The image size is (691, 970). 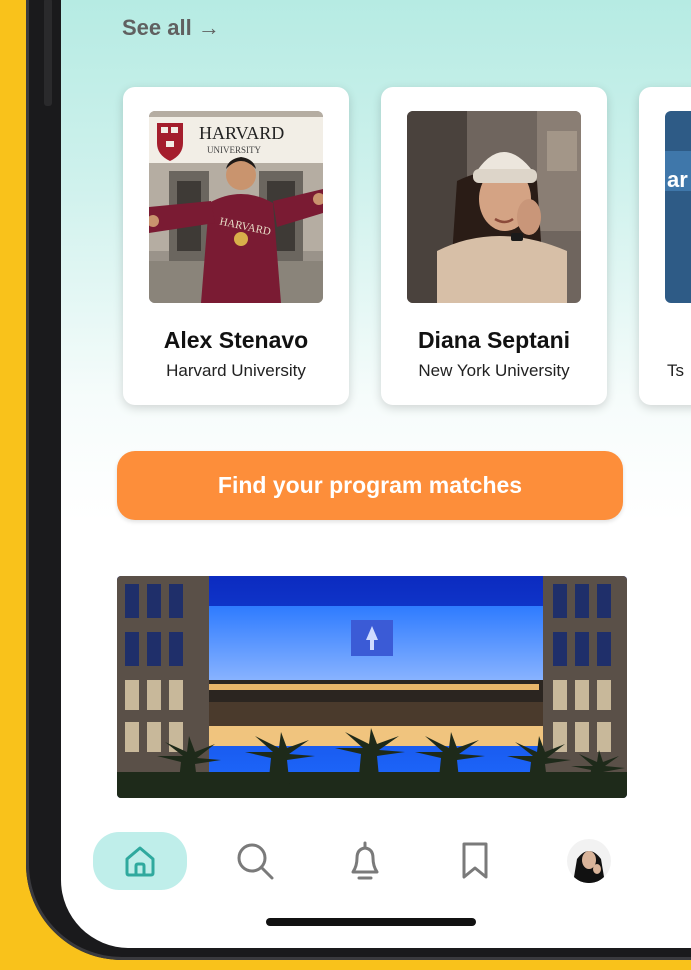 What do you see at coordinates (677, 179) in the screenshot?
I see `sign-text: ar` at bounding box center [677, 179].